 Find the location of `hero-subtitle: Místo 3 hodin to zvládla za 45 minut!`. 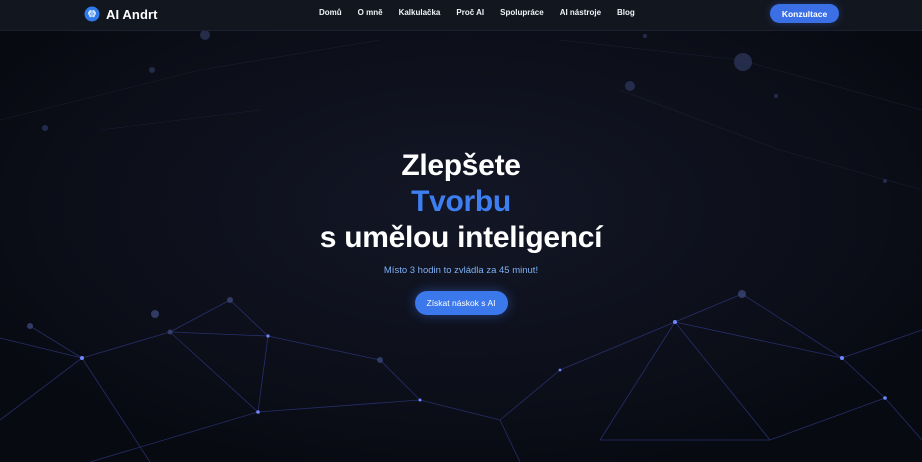

hero-subtitle: Místo 3 hodin to zvládla za 45 minut! is located at coordinates (461, 270).